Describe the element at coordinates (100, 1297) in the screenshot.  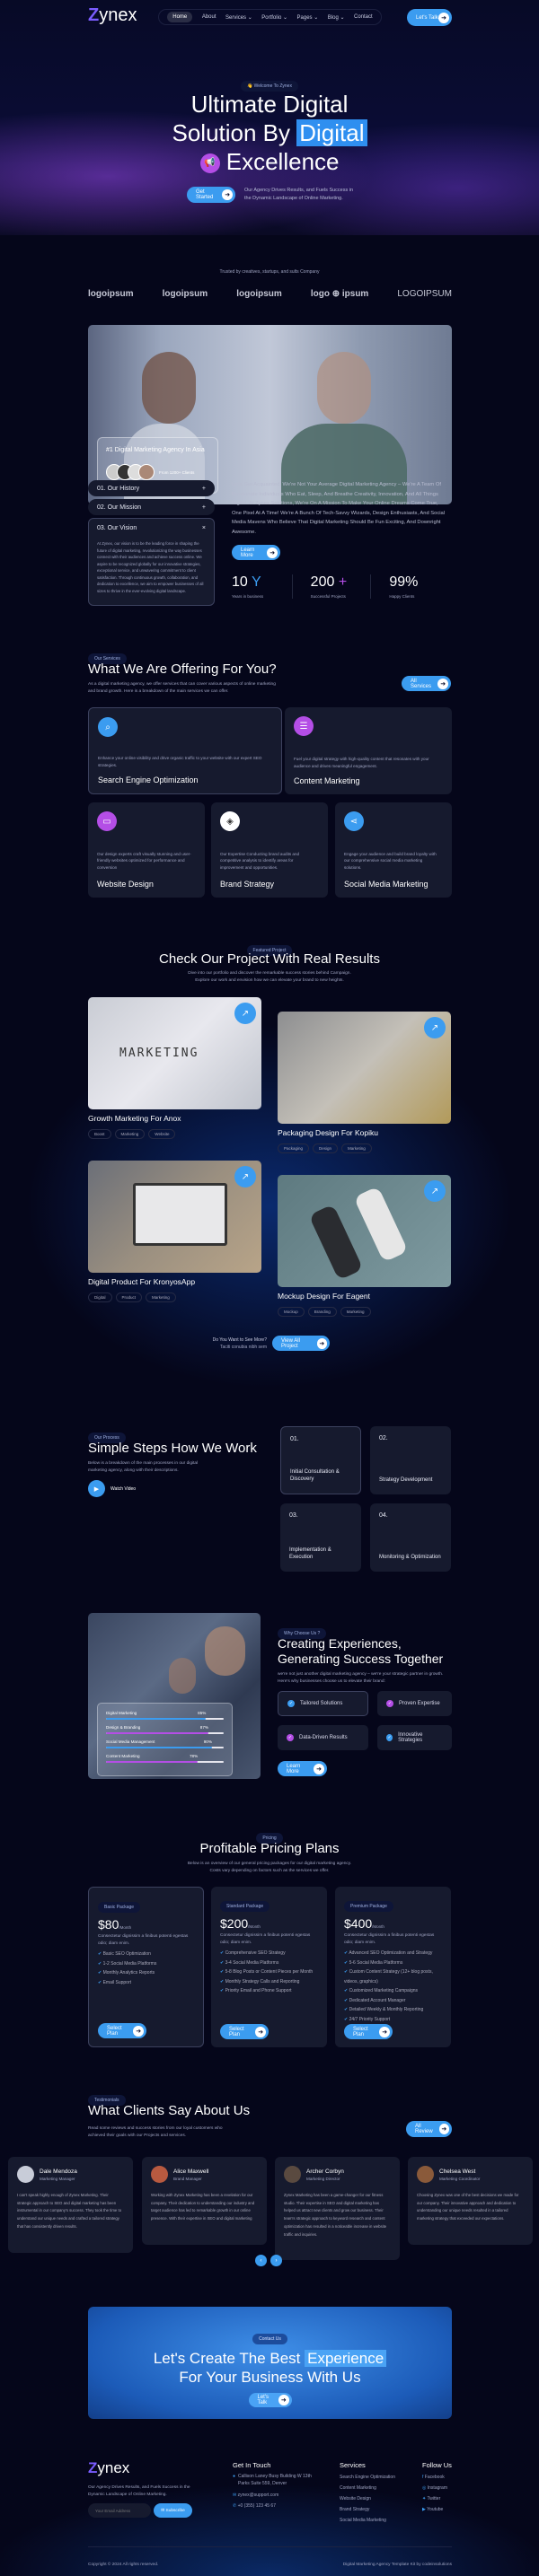
I see `project-tag: Digital` at that location.